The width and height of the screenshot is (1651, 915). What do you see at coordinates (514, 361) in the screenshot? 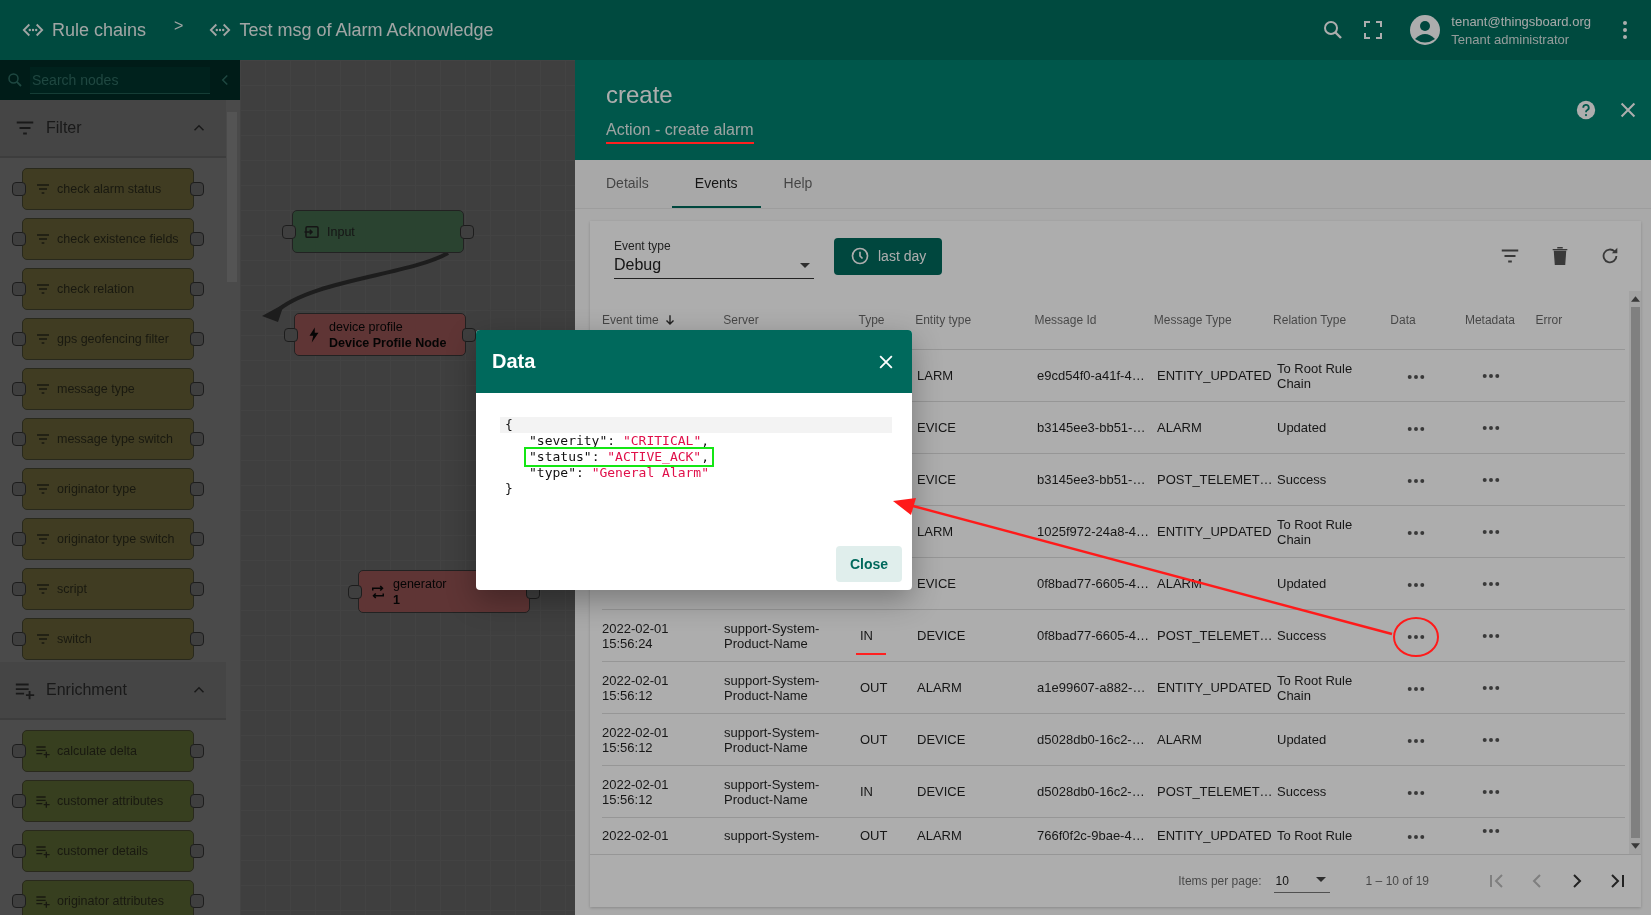
I see `dialog-title: Data` at bounding box center [514, 361].